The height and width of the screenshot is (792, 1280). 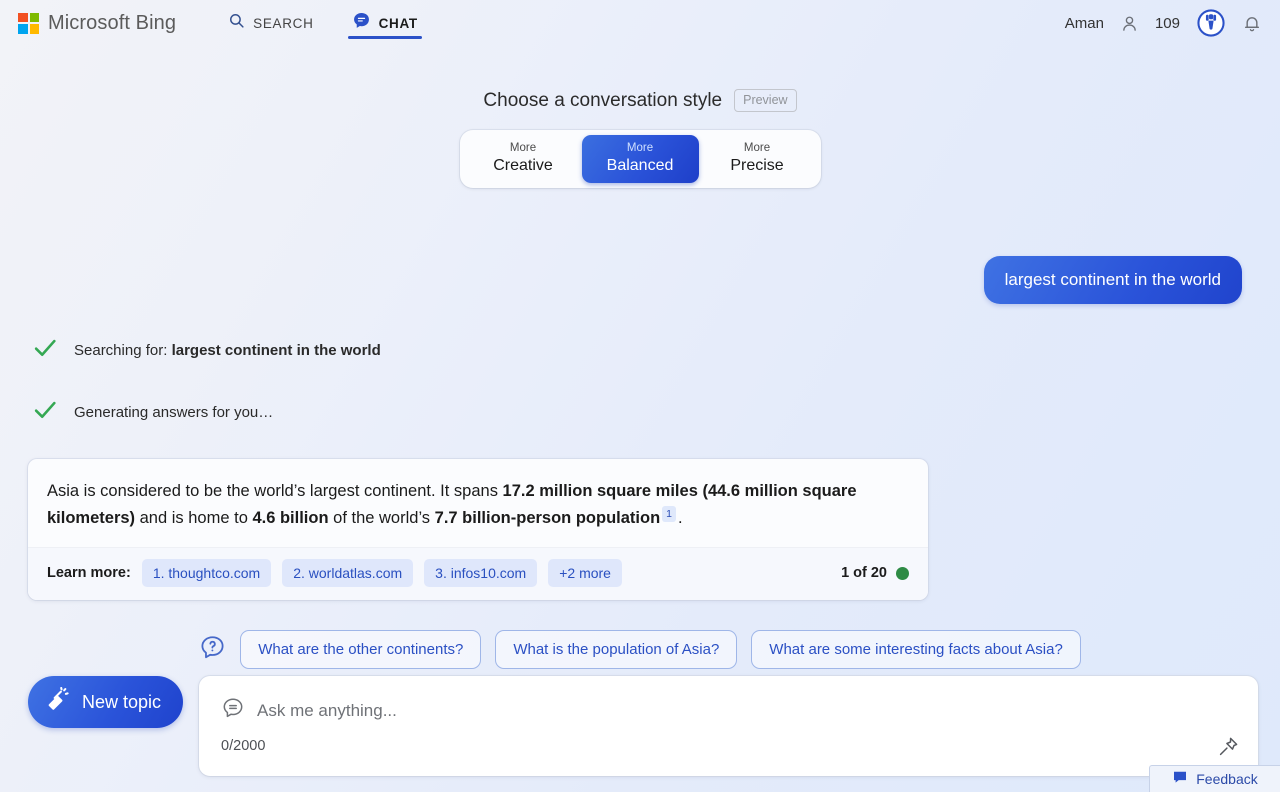 I want to click on tab-chat-label: CHAT, so click(x=398, y=23).